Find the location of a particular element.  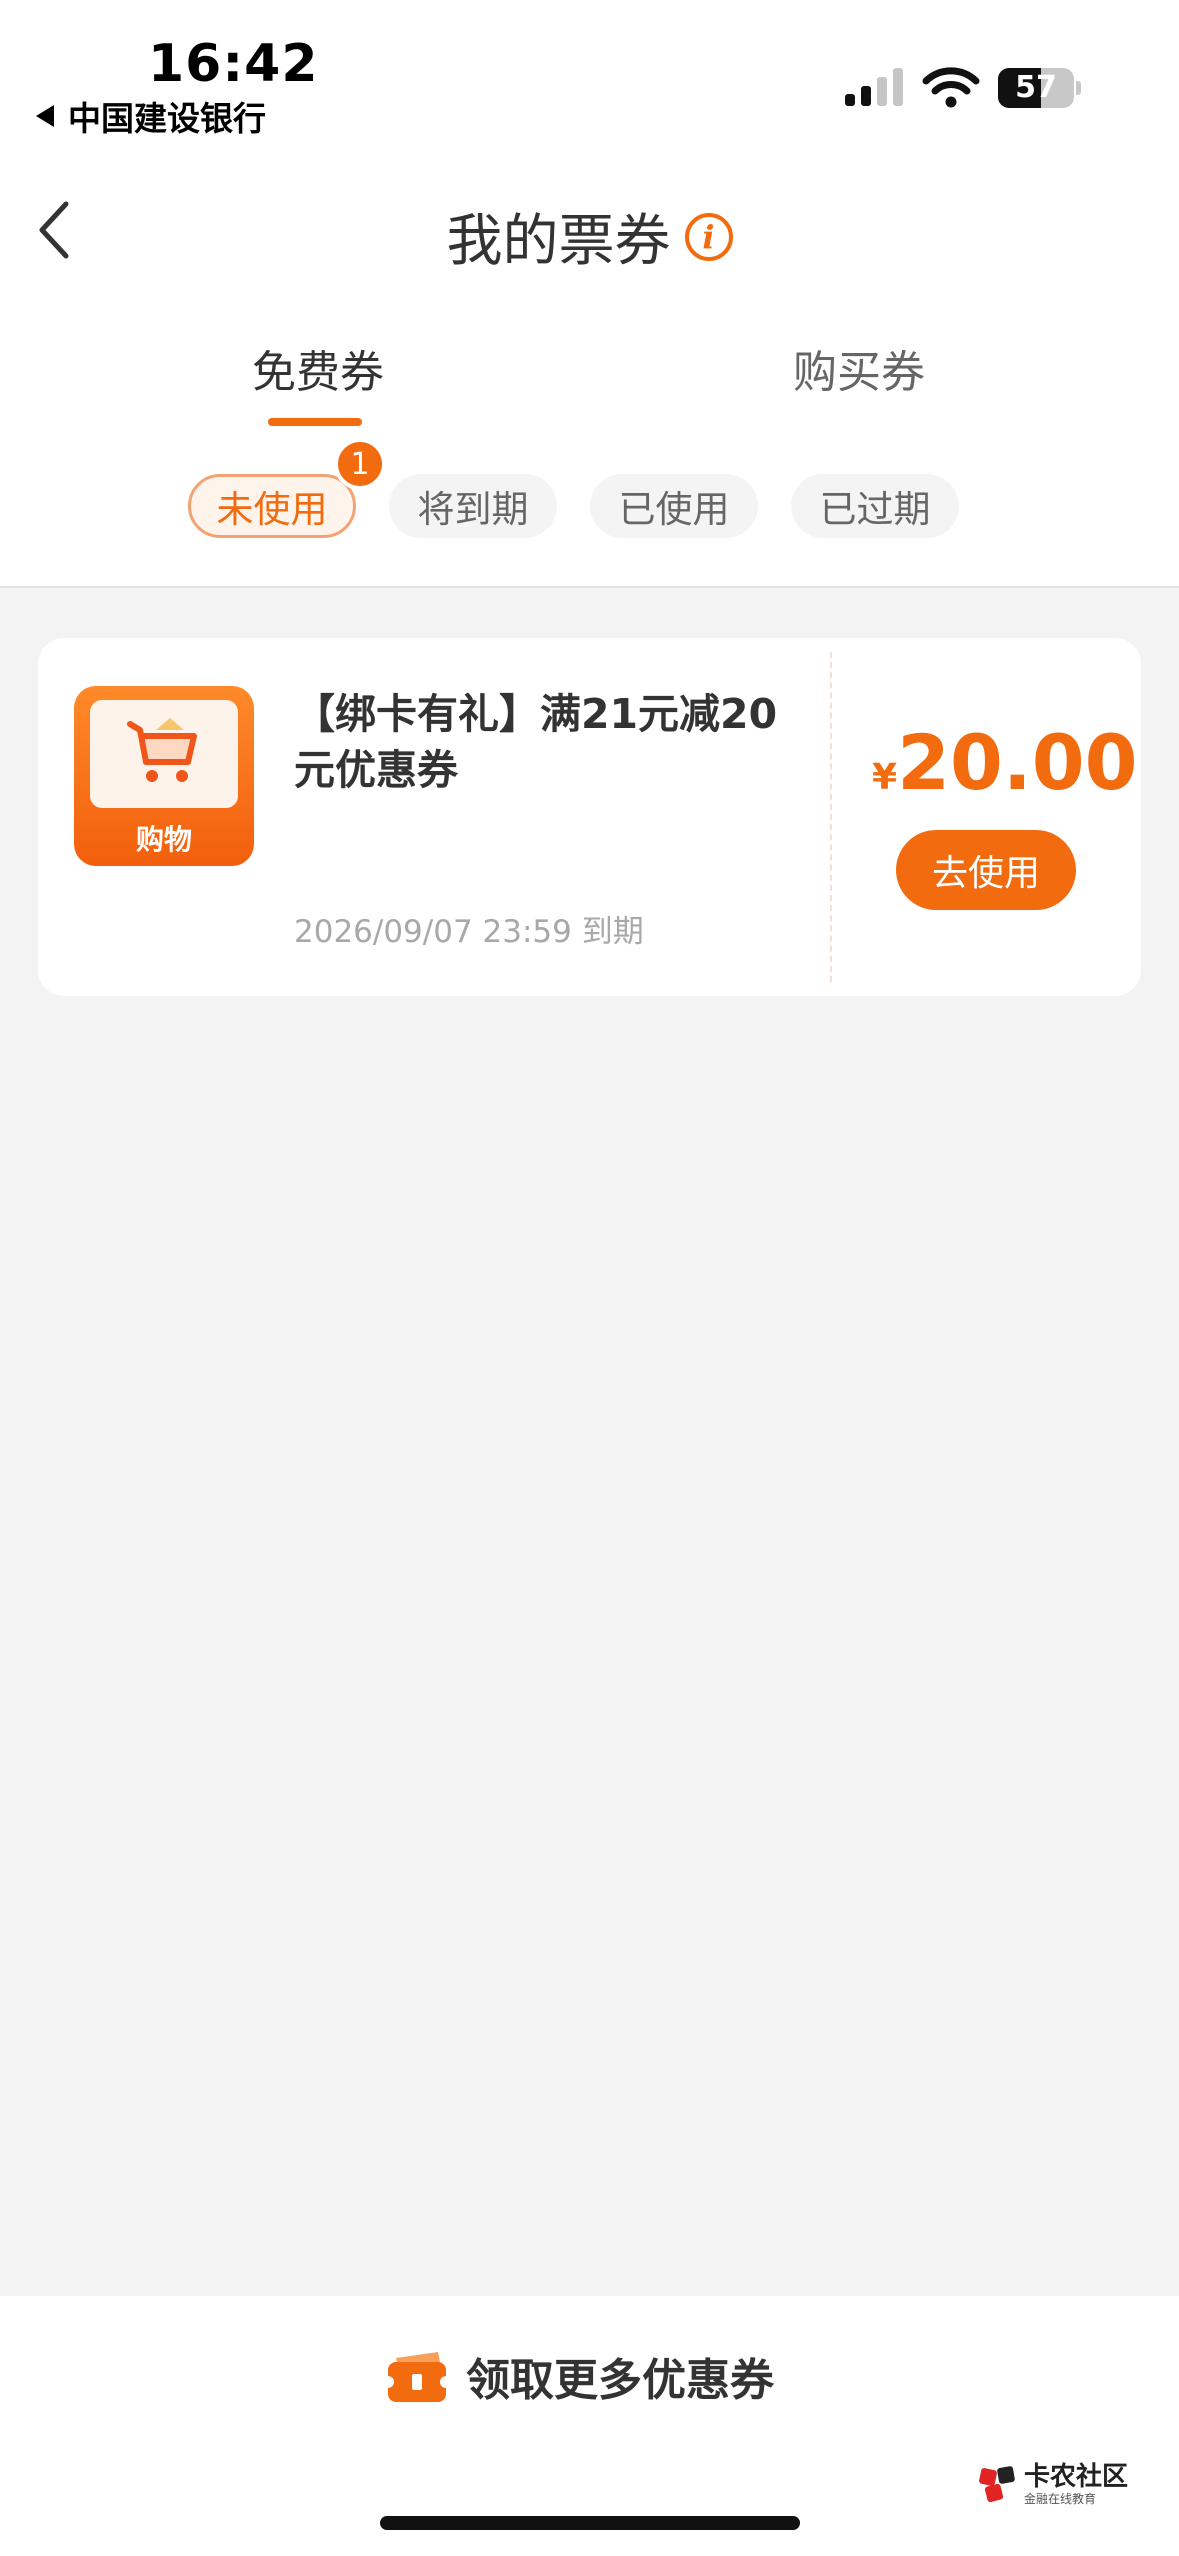

watermark-logo-icon is located at coordinates (997, 2483).